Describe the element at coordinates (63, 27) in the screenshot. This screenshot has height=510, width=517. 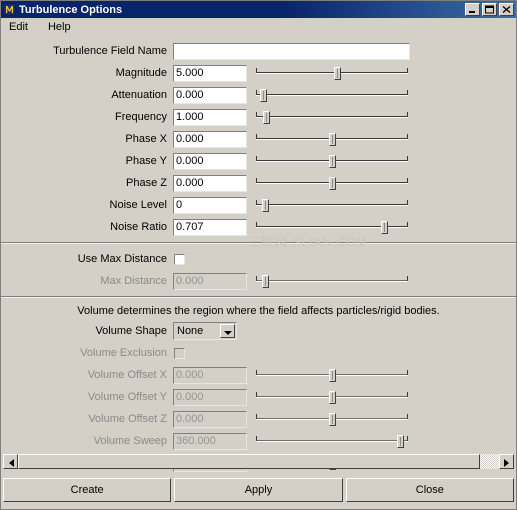
I see `menu-help: Help` at that location.